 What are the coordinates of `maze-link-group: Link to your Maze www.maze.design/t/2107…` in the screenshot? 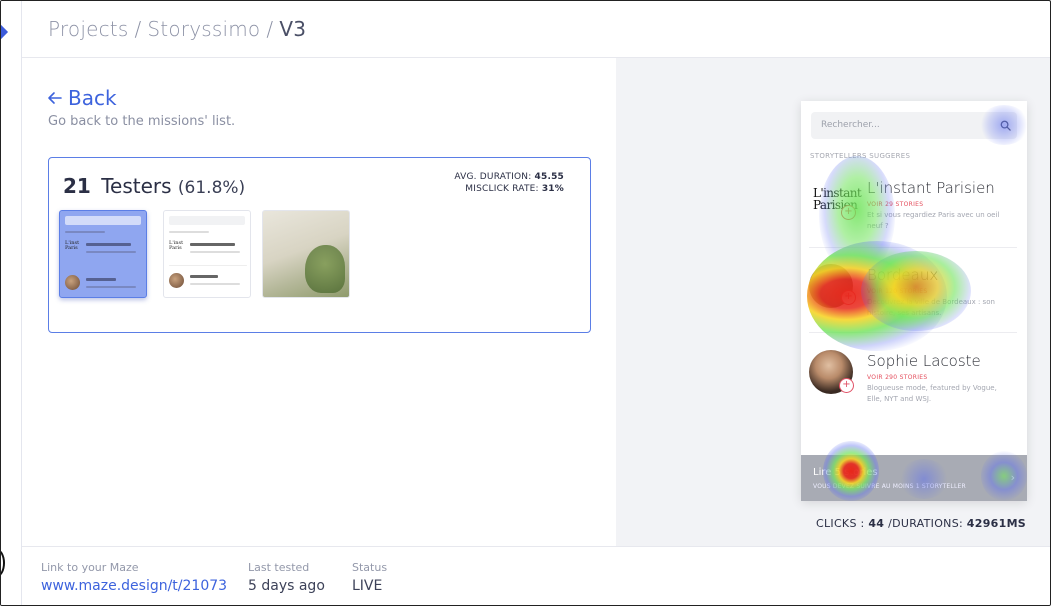 It's located at (134, 577).